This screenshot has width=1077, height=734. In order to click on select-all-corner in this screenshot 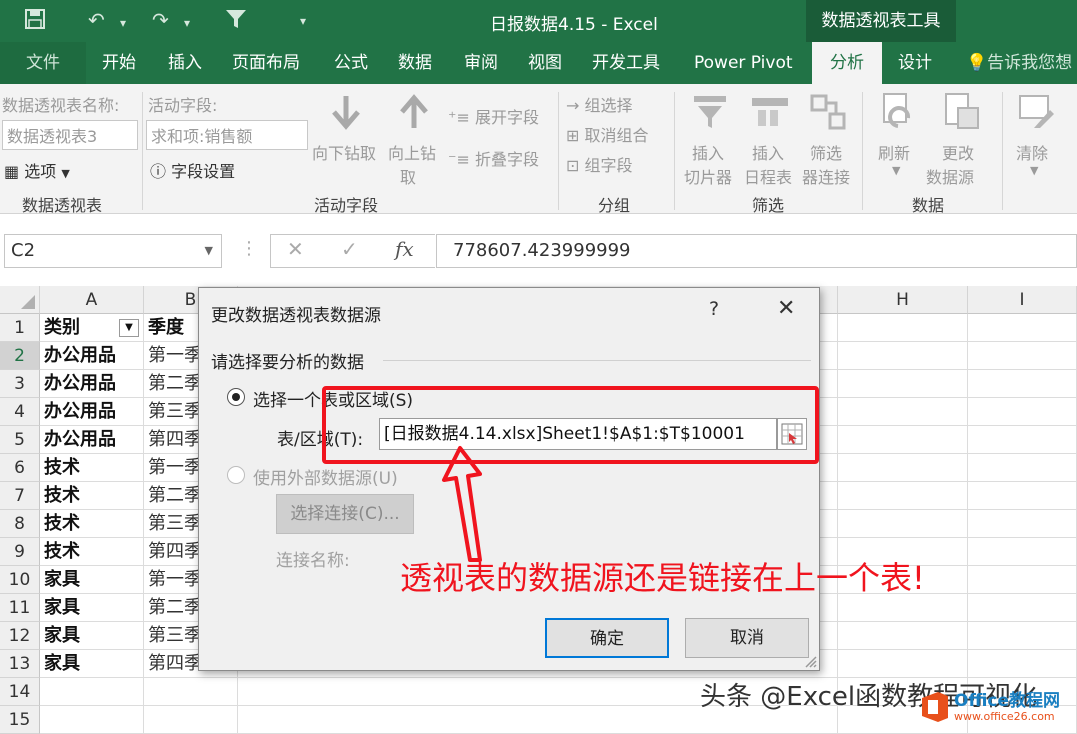, I will do `click(20, 300)`.